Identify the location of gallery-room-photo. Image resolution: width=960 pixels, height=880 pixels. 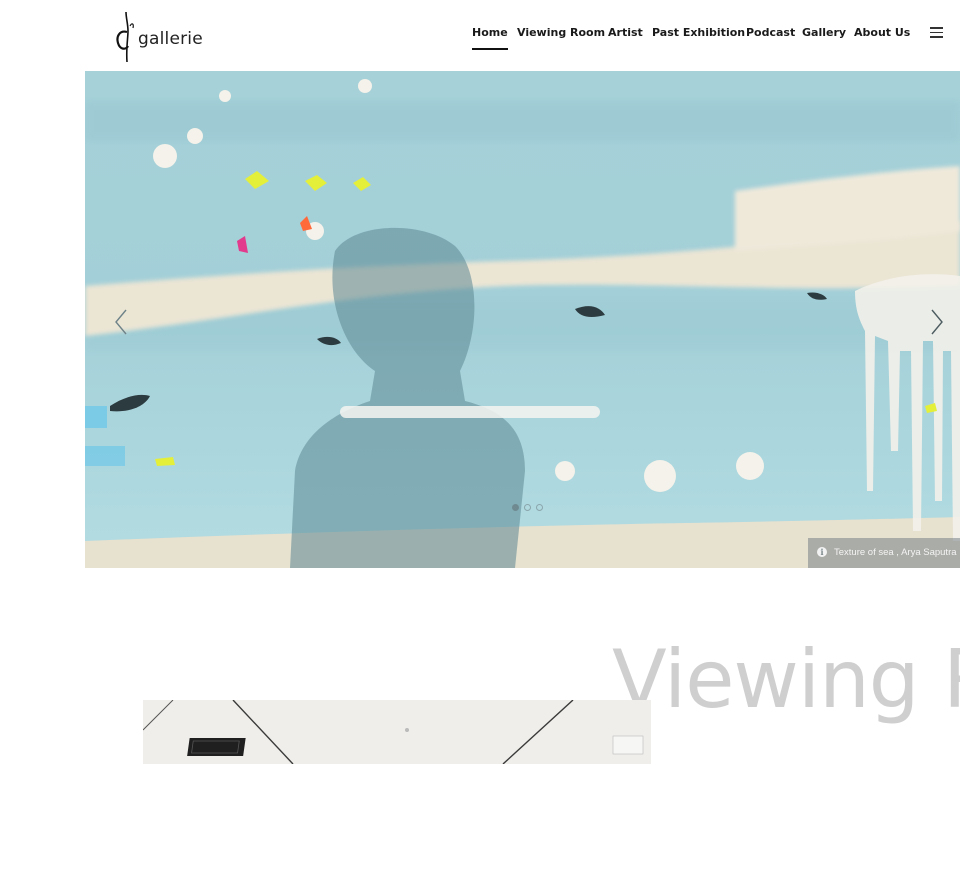
(397, 732).